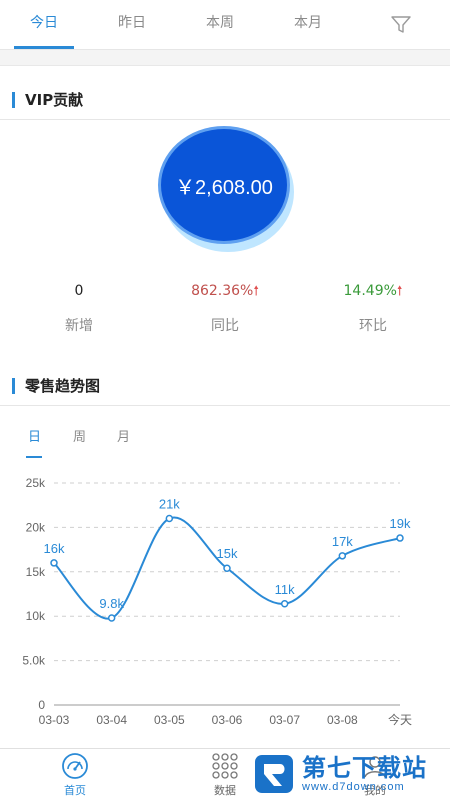  What do you see at coordinates (169, 720) in the screenshot?
I see `x-tick-label: 03-05` at bounding box center [169, 720].